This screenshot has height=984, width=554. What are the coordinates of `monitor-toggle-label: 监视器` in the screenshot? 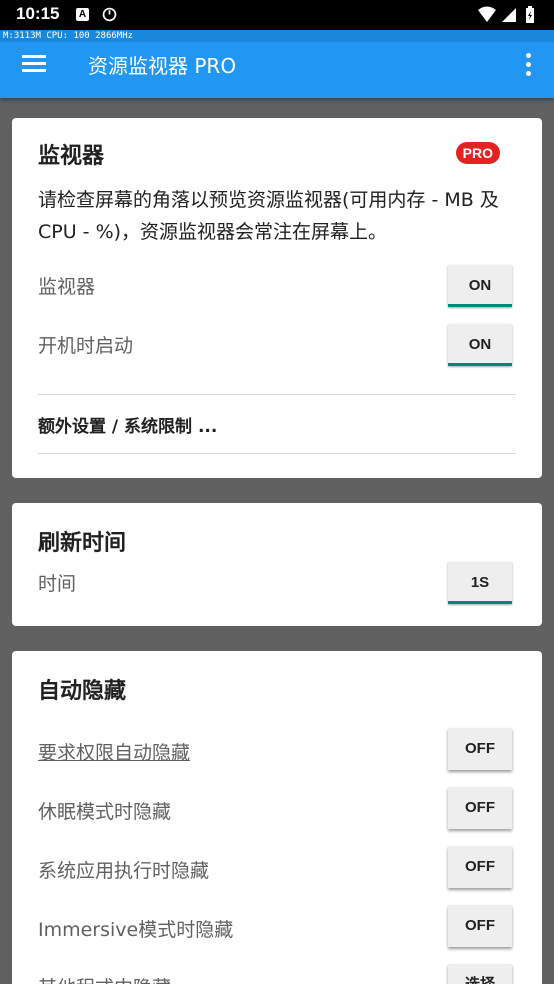 It's located at (67, 287).